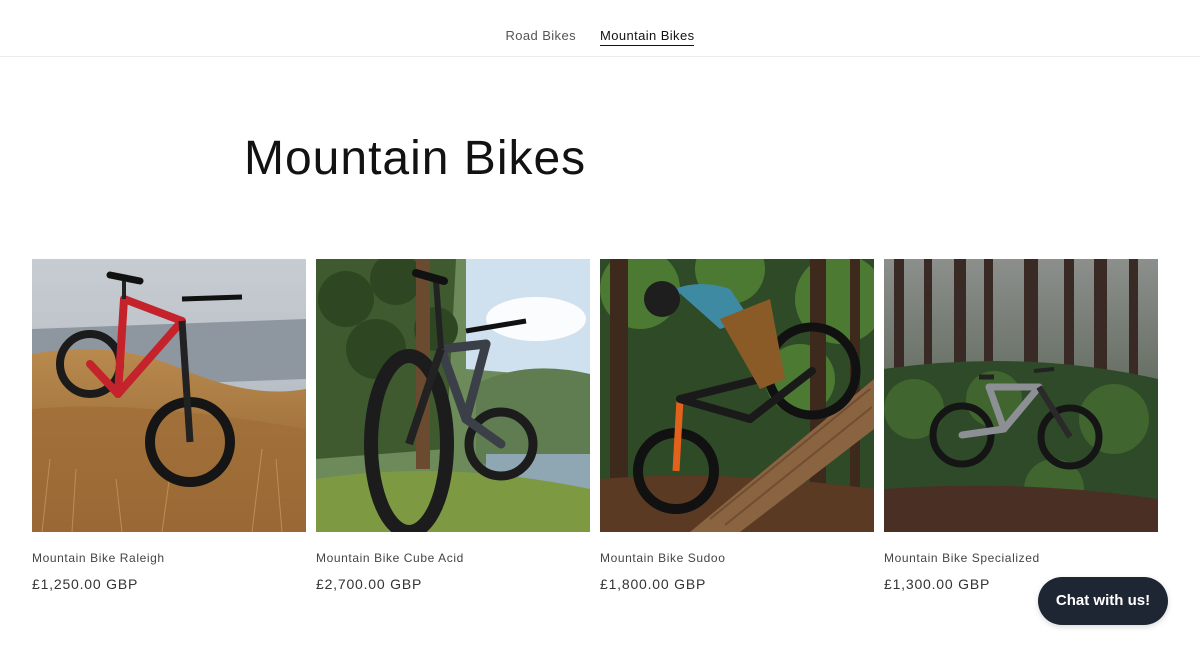  I want to click on nav-link-mountain-bikes: Mountain Bikes, so click(647, 37).